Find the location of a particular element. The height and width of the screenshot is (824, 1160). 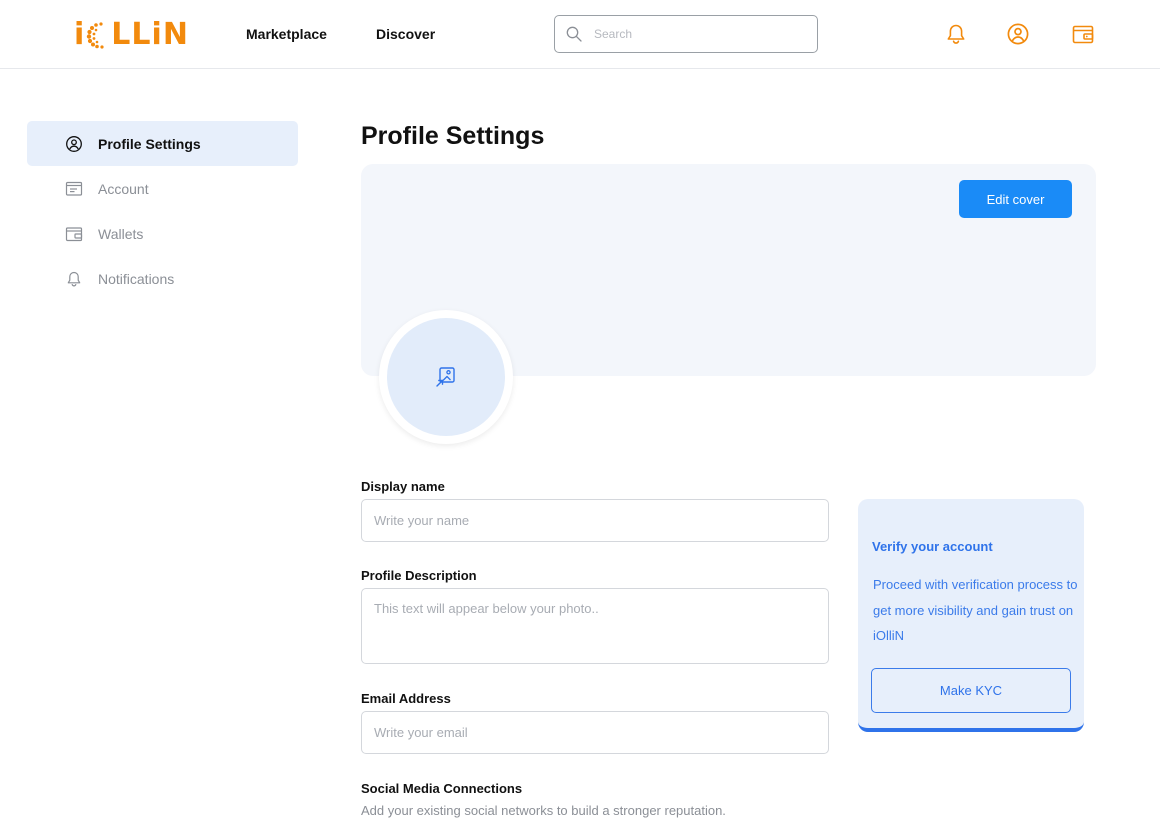

search-icon is located at coordinates (574, 34).